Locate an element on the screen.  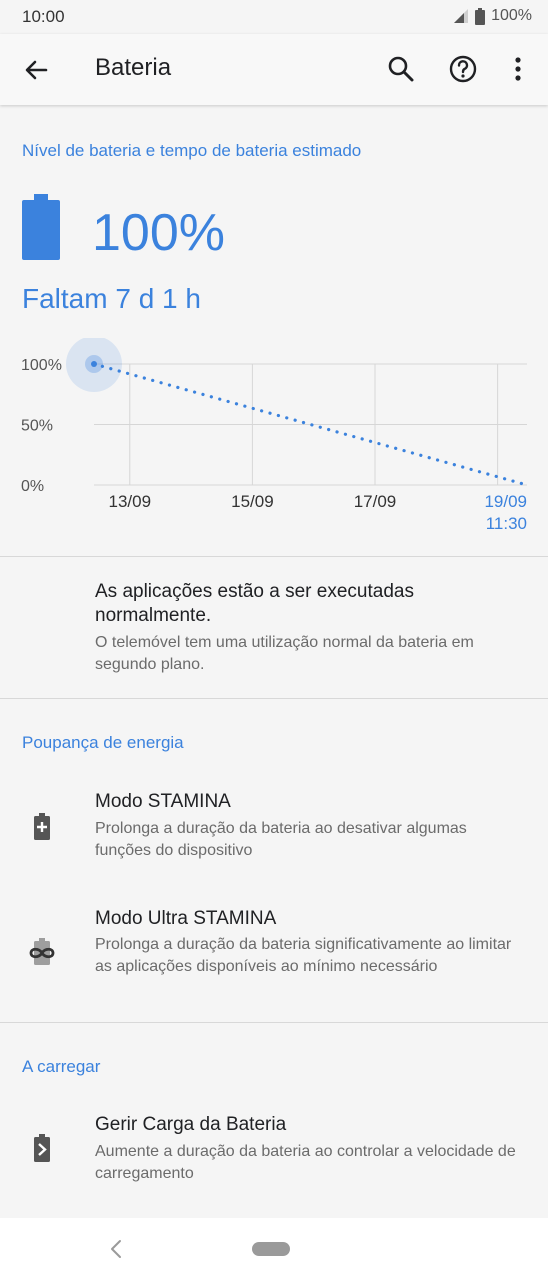
chart-series is located at coordinates (297, 412).